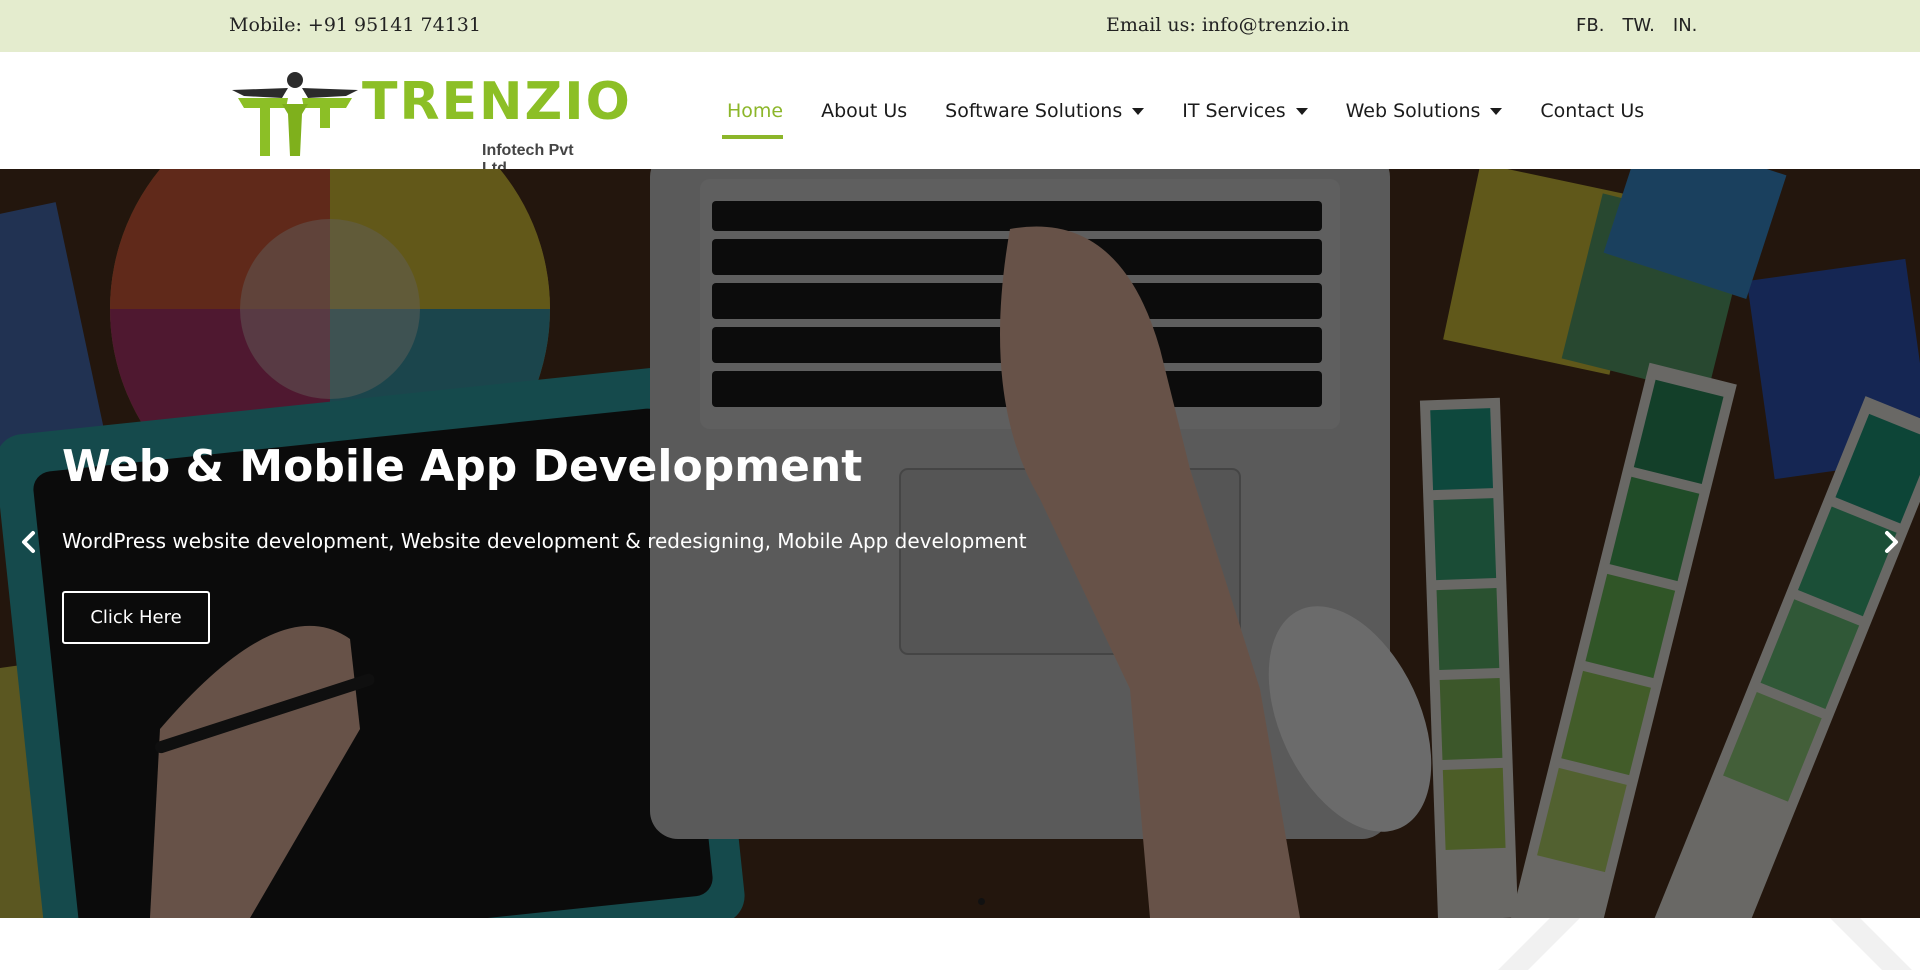 The width and height of the screenshot is (1920, 970). I want to click on nav-it-services: IT Services, so click(1244, 110).